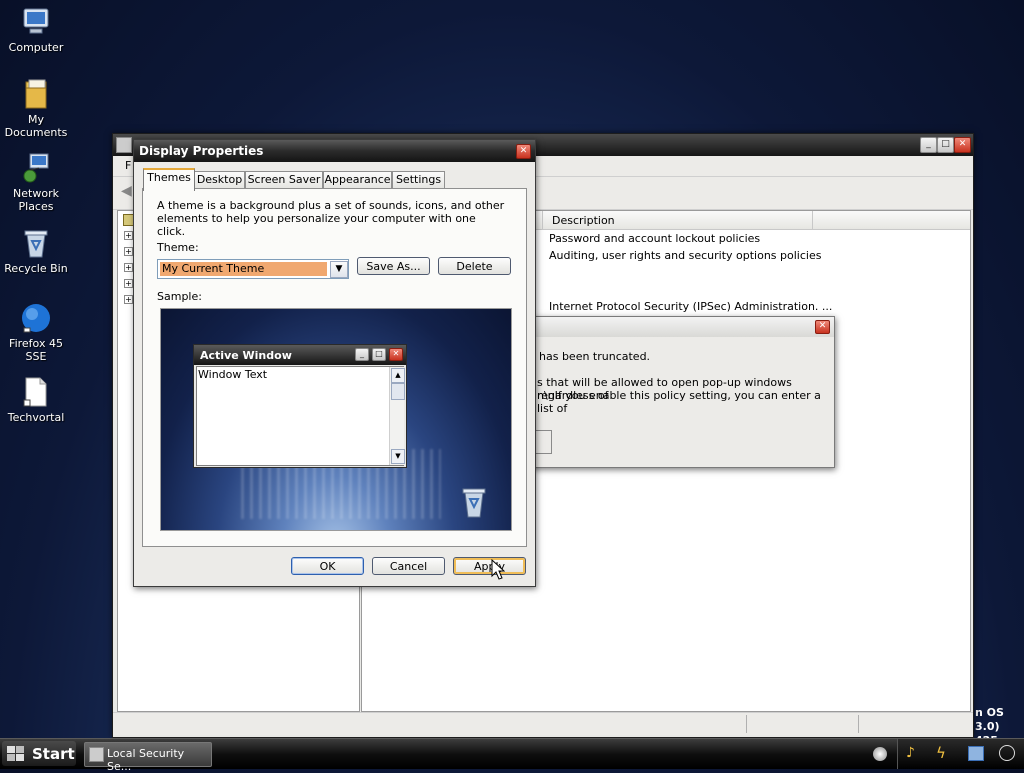  I want to click on mmc-task-icon, so click(96, 754).